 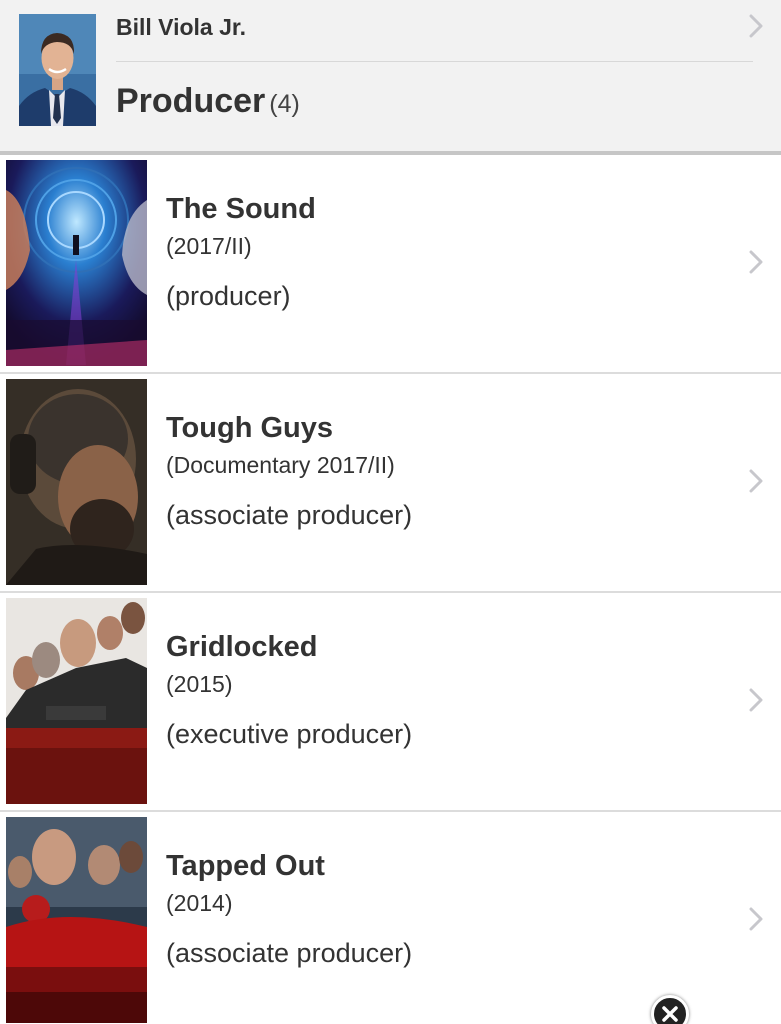 I want to click on person-name: Bill Viola Jr., so click(x=181, y=27).